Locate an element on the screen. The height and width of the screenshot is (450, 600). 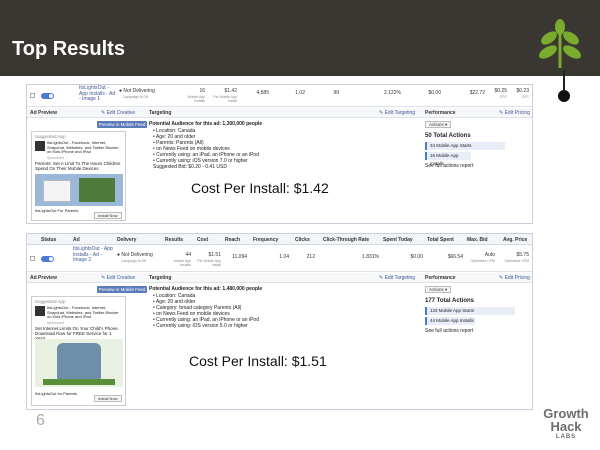
cost-per-install-label: Cost Per Install: $1.42 is located at coordinates (260, 188).